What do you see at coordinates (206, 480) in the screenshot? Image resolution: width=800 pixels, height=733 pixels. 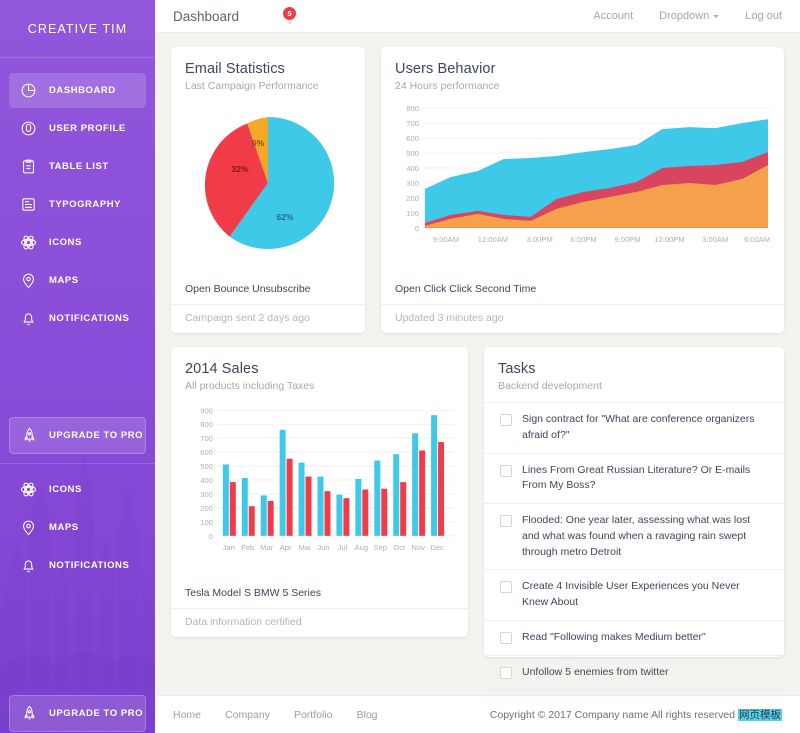 I see `svg-text: 400` at bounding box center [206, 480].